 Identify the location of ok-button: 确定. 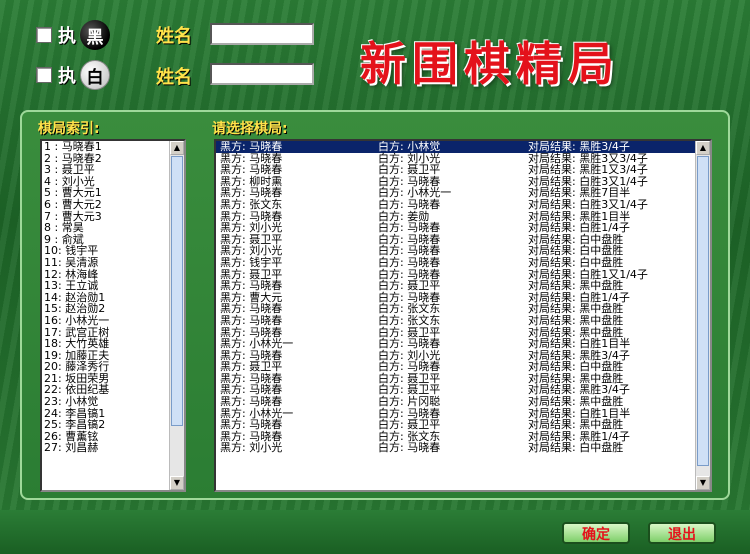
(596, 533).